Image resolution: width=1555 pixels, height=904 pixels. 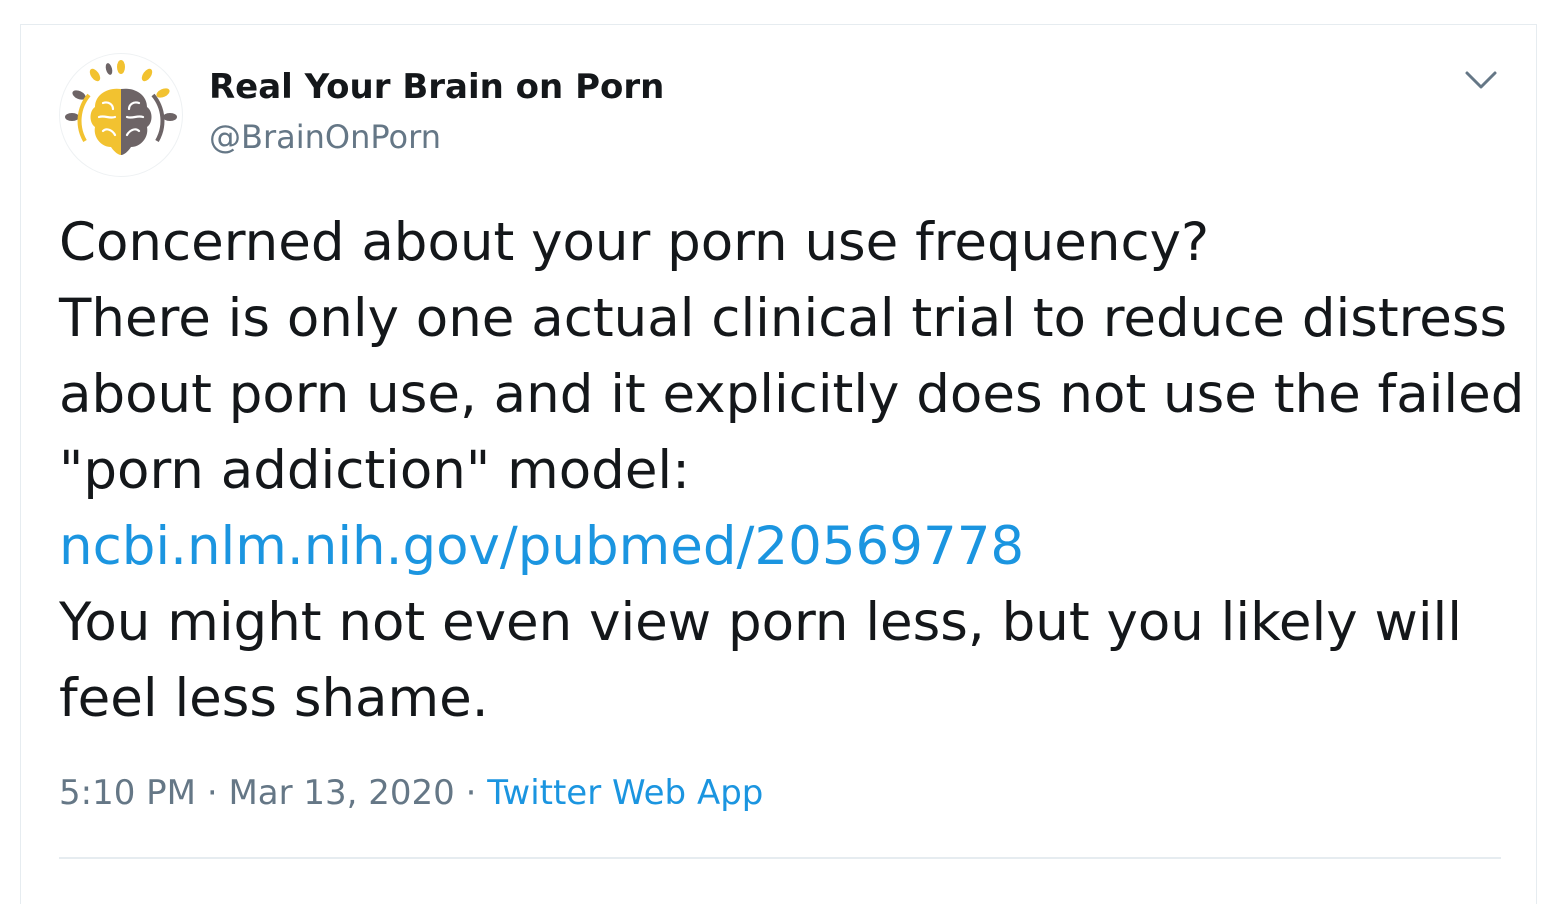 What do you see at coordinates (325, 137) in the screenshot?
I see `author-handle: @BrainOnPorn` at bounding box center [325, 137].